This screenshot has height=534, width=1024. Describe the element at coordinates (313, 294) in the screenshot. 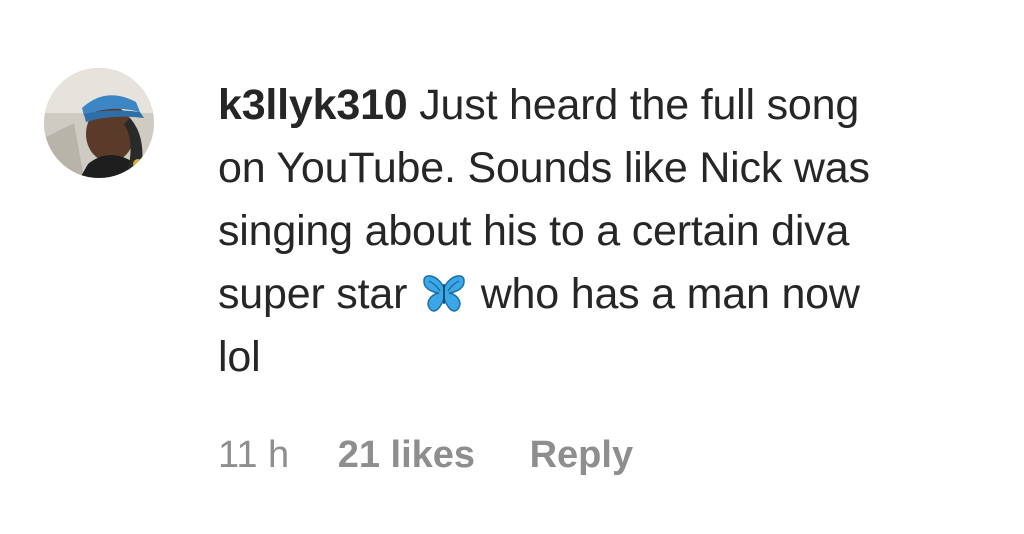

I see `comment-text: super star` at that location.